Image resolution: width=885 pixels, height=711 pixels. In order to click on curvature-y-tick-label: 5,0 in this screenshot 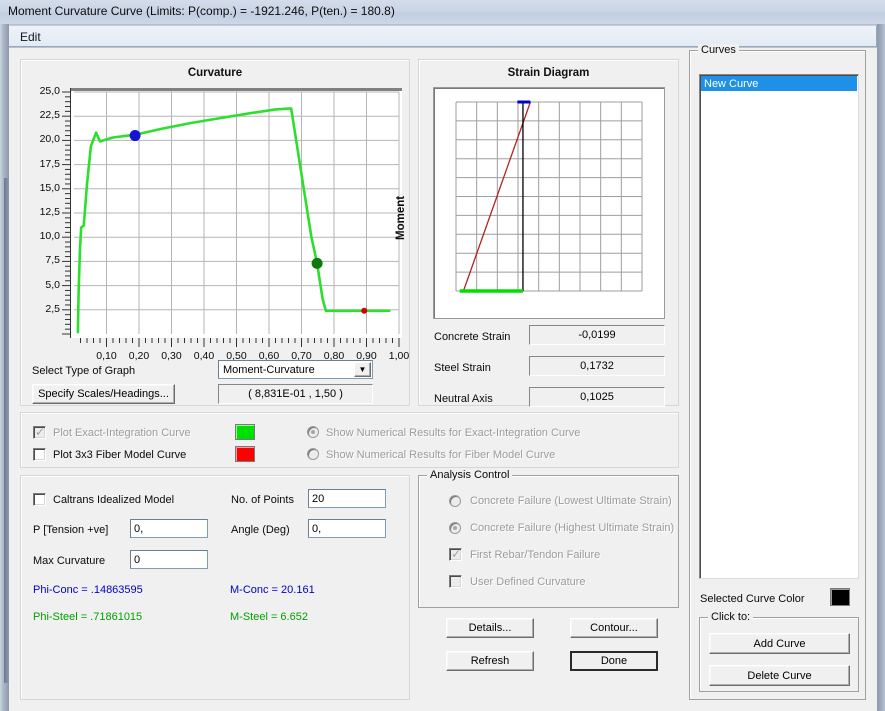, I will do `click(52, 284)`.